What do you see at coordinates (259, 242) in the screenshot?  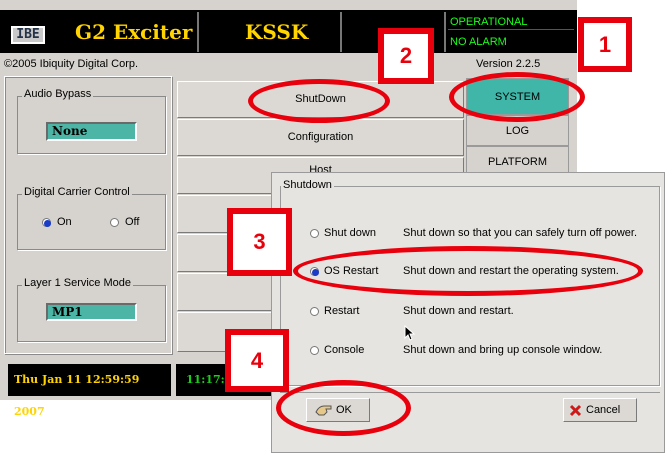 I see `annotation-step-3: 3` at bounding box center [259, 242].